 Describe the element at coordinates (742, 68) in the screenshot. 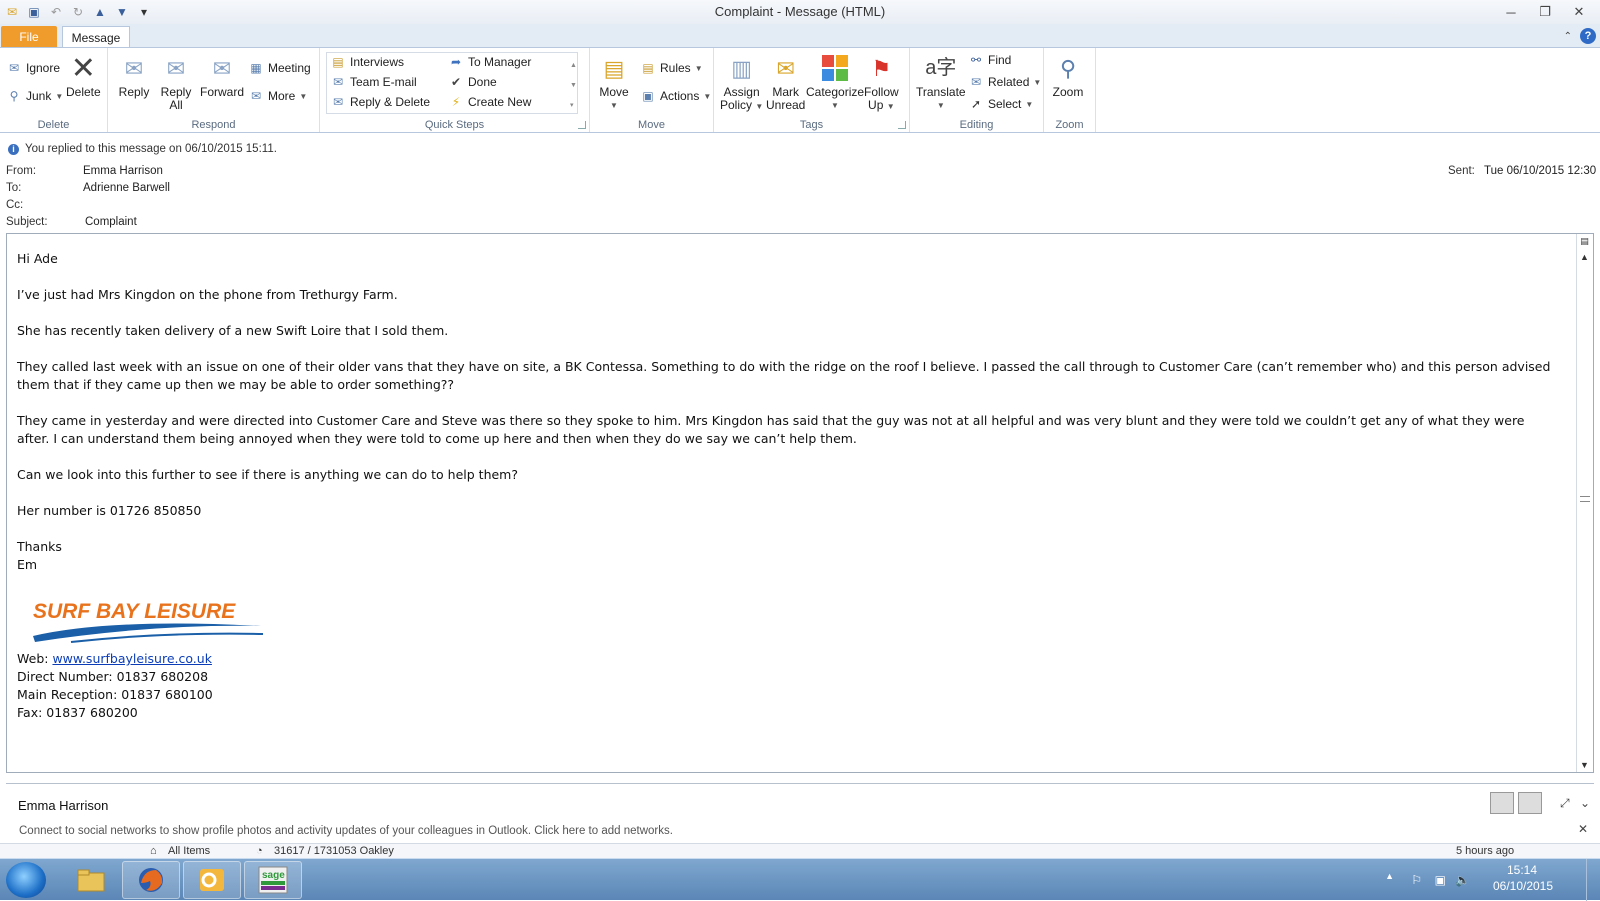

I see `policy-icon: ▥` at that location.